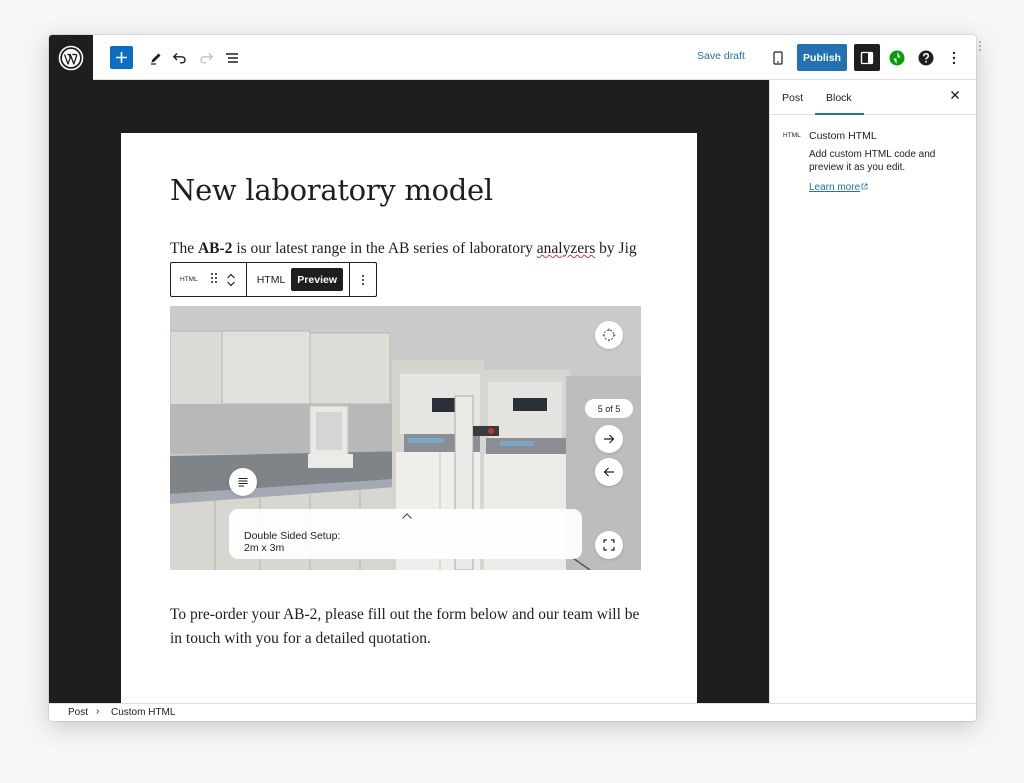 This screenshot has width=1024, height=783. Describe the element at coordinates (184, 248) in the screenshot. I see `intro-text-pre: The` at that location.